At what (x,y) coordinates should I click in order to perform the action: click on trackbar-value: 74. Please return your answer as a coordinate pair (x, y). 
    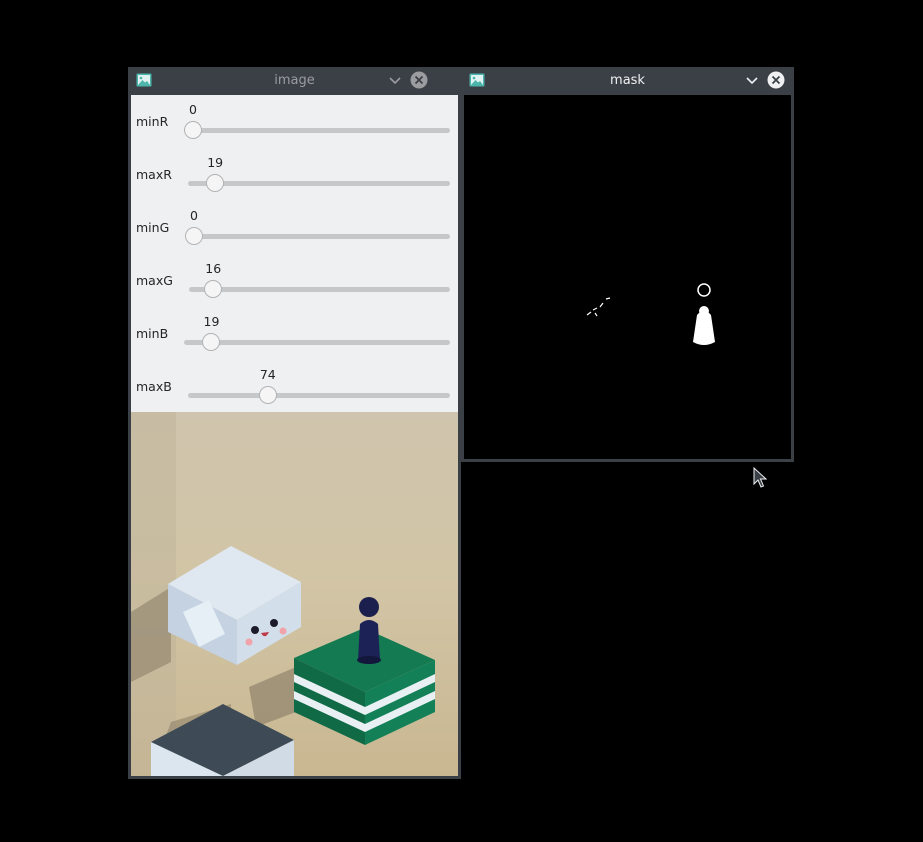
    Looking at the image, I should click on (267, 374).